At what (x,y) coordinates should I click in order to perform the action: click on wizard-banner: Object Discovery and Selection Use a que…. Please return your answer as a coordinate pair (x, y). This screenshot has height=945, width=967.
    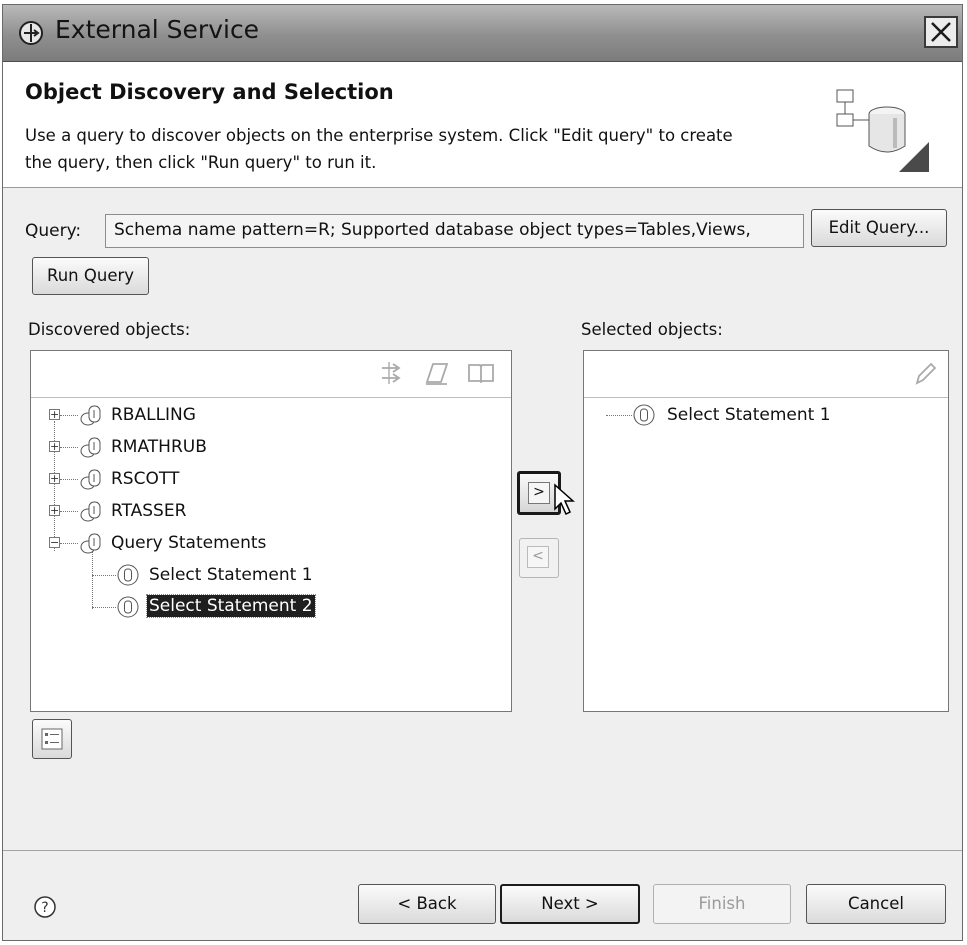
    Looking at the image, I should click on (482, 125).